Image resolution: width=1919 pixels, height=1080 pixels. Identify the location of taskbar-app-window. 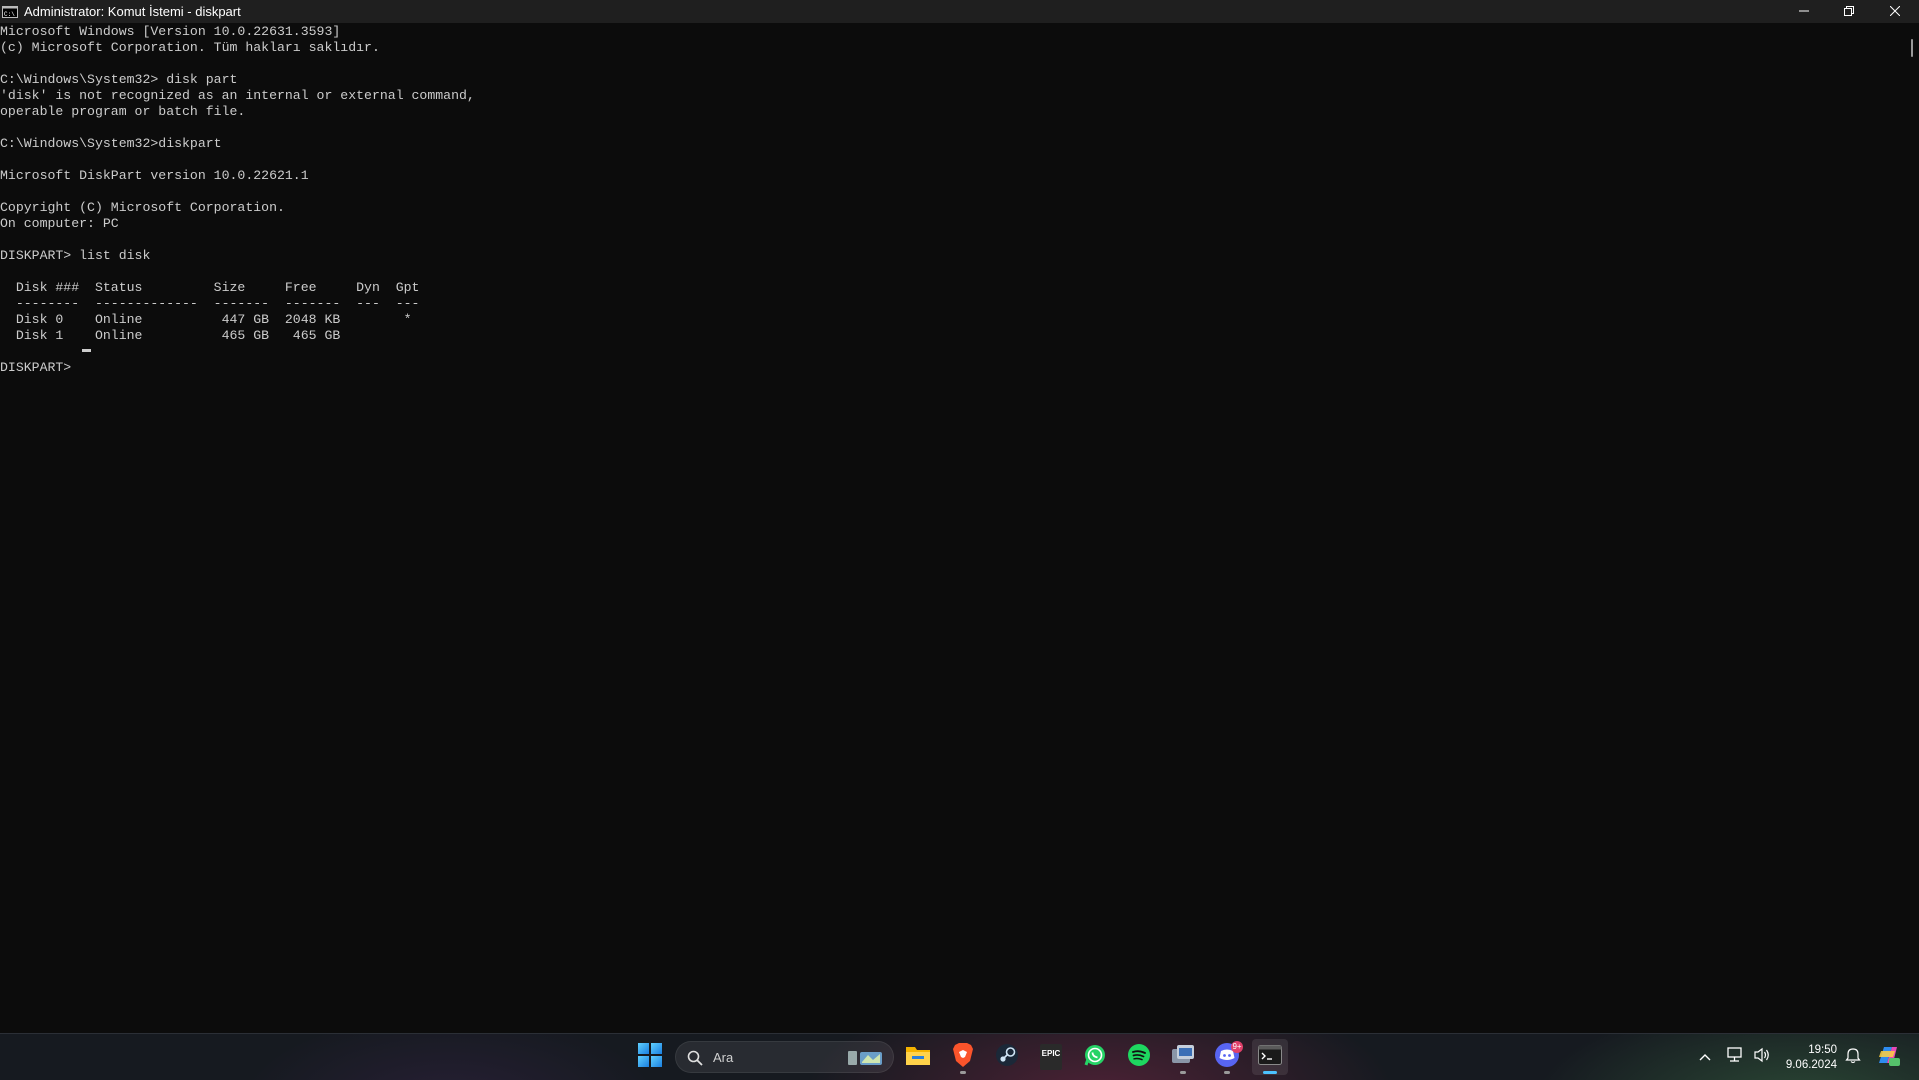
(1183, 1057).